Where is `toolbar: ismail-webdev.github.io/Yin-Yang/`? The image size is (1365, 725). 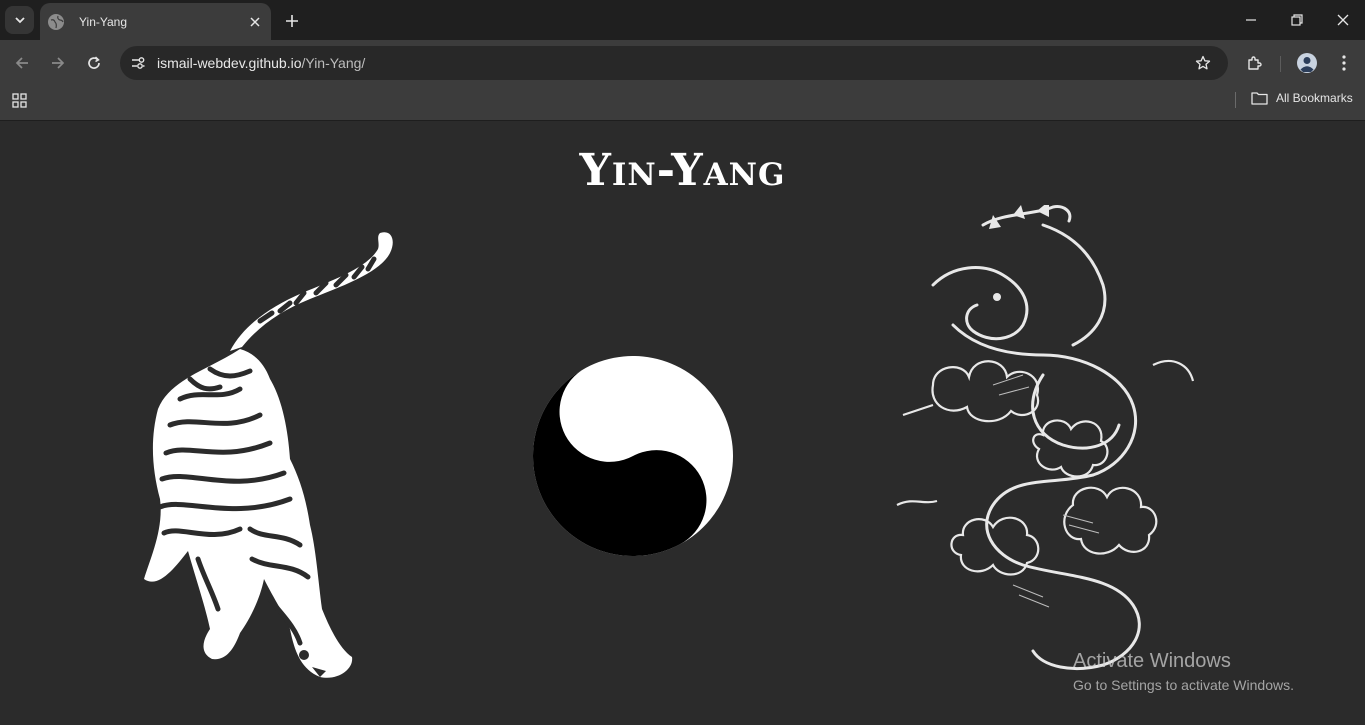 toolbar: ismail-webdev.github.io/Yin-Yang/ is located at coordinates (682, 63).